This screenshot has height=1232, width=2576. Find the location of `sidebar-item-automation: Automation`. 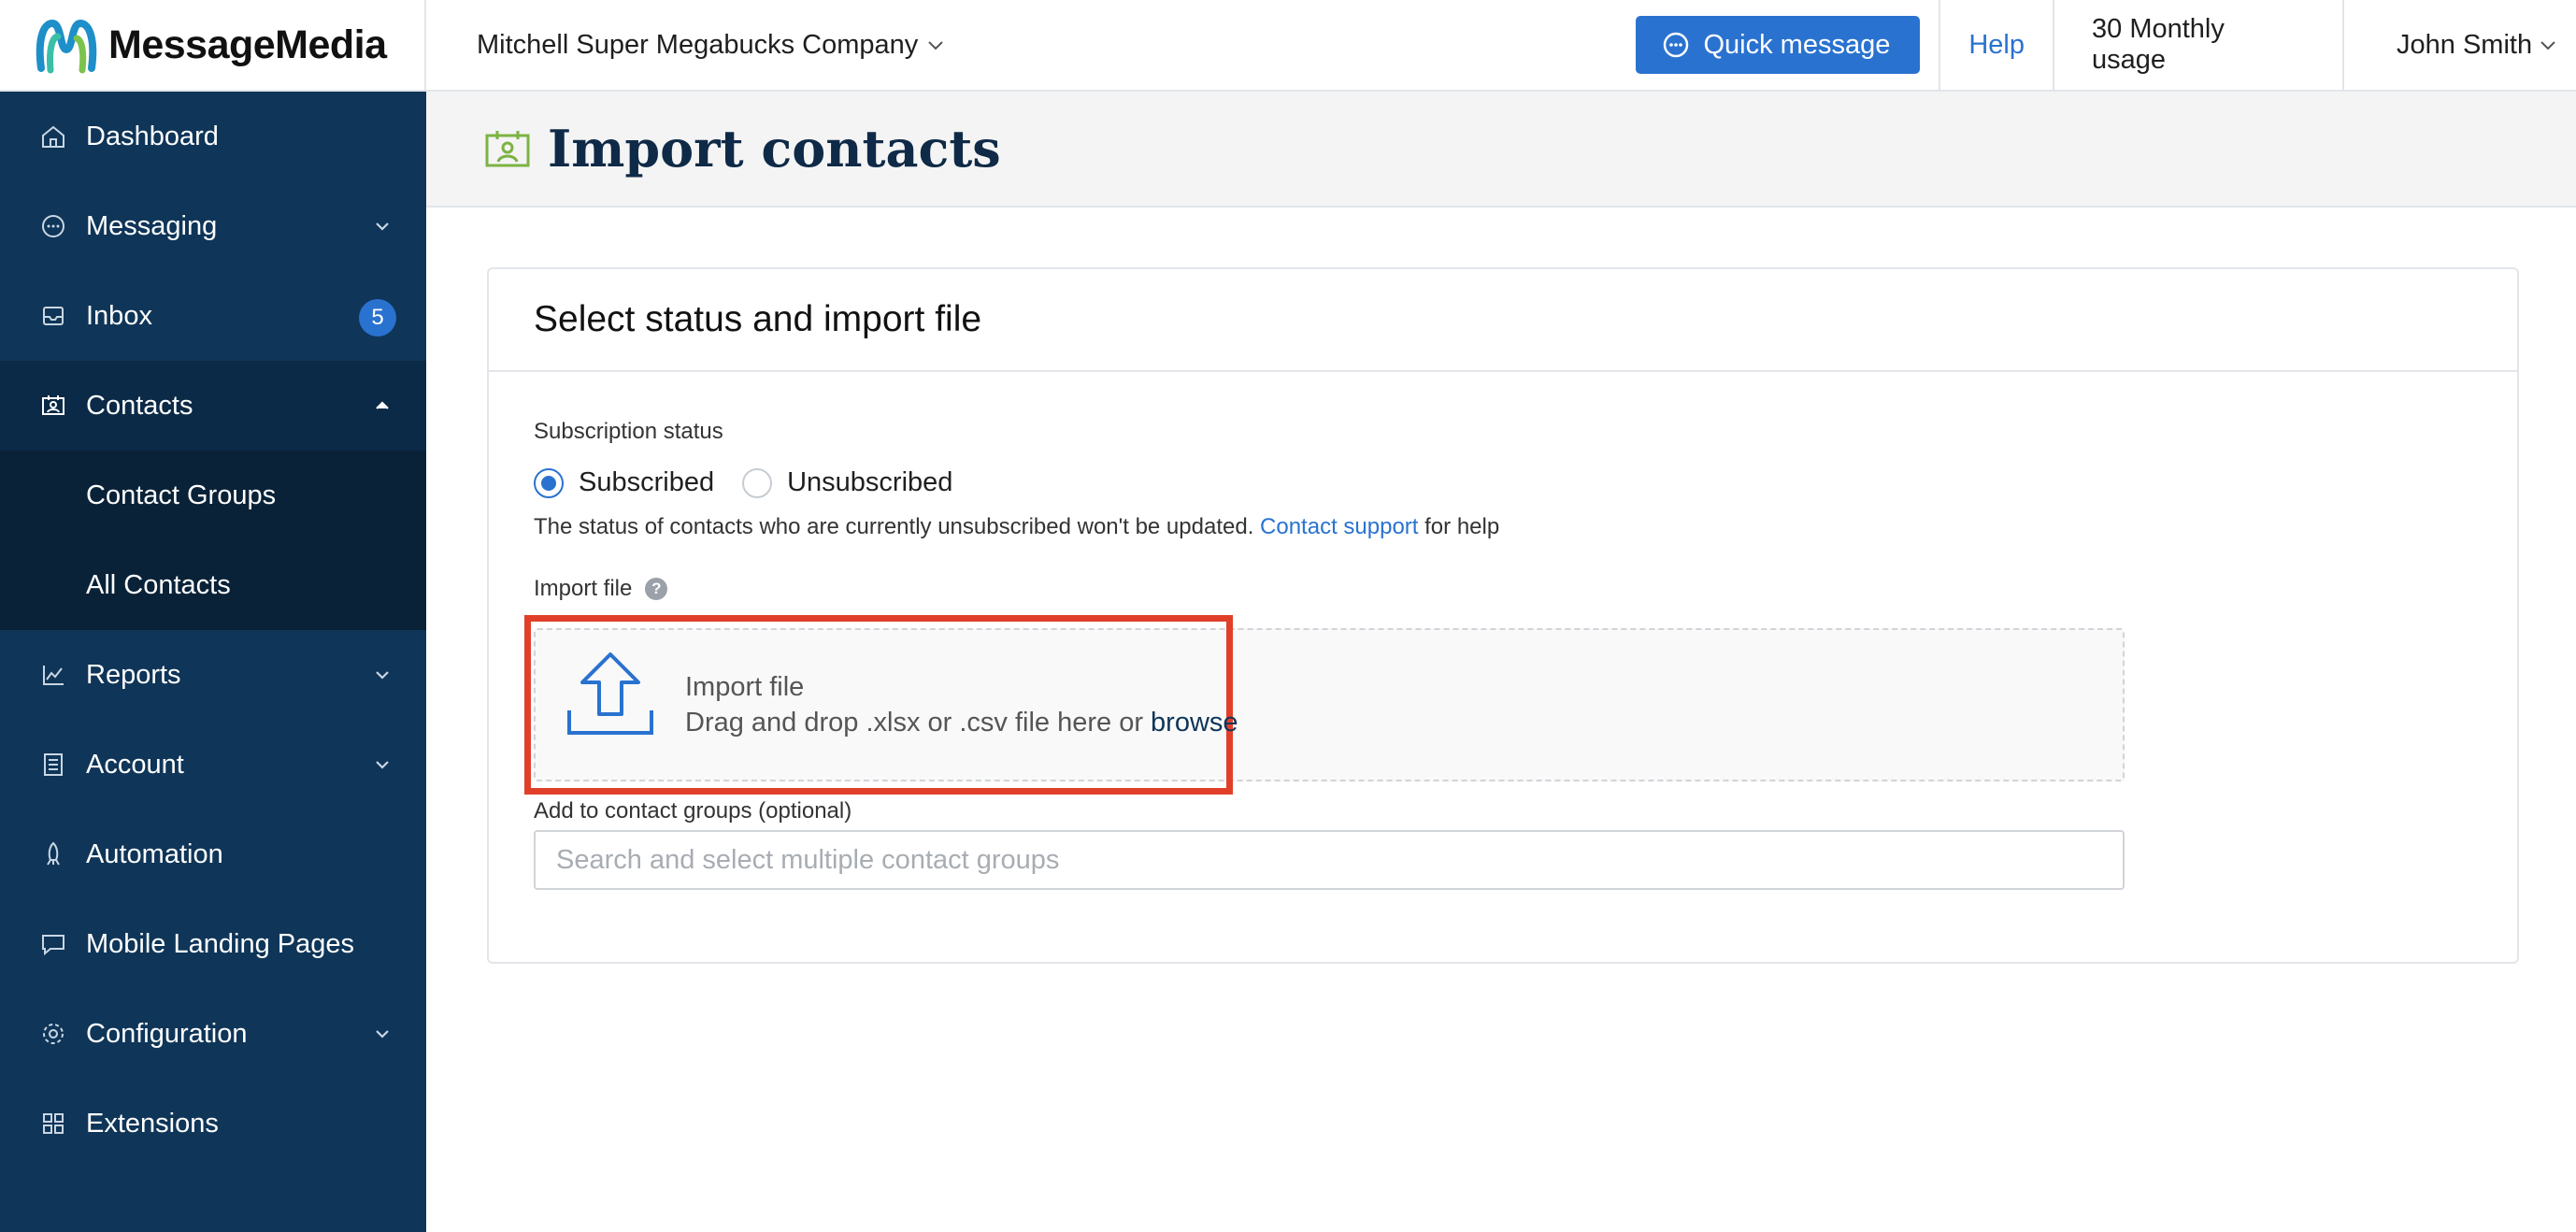

sidebar-item-automation: Automation is located at coordinates (213, 854).